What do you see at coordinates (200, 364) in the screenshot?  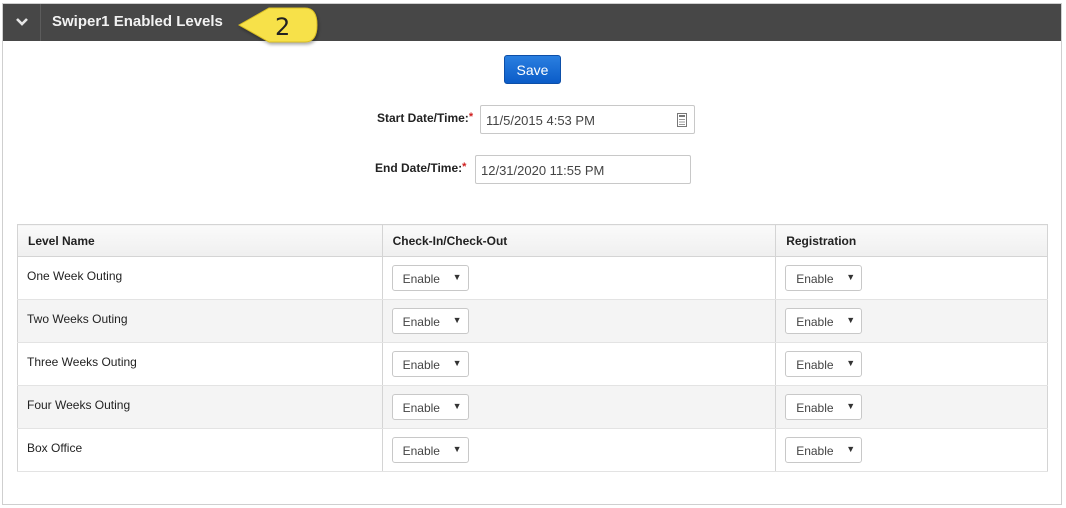 I see `level-name-cell: Three Weeks Outing` at bounding box center [200, 364].